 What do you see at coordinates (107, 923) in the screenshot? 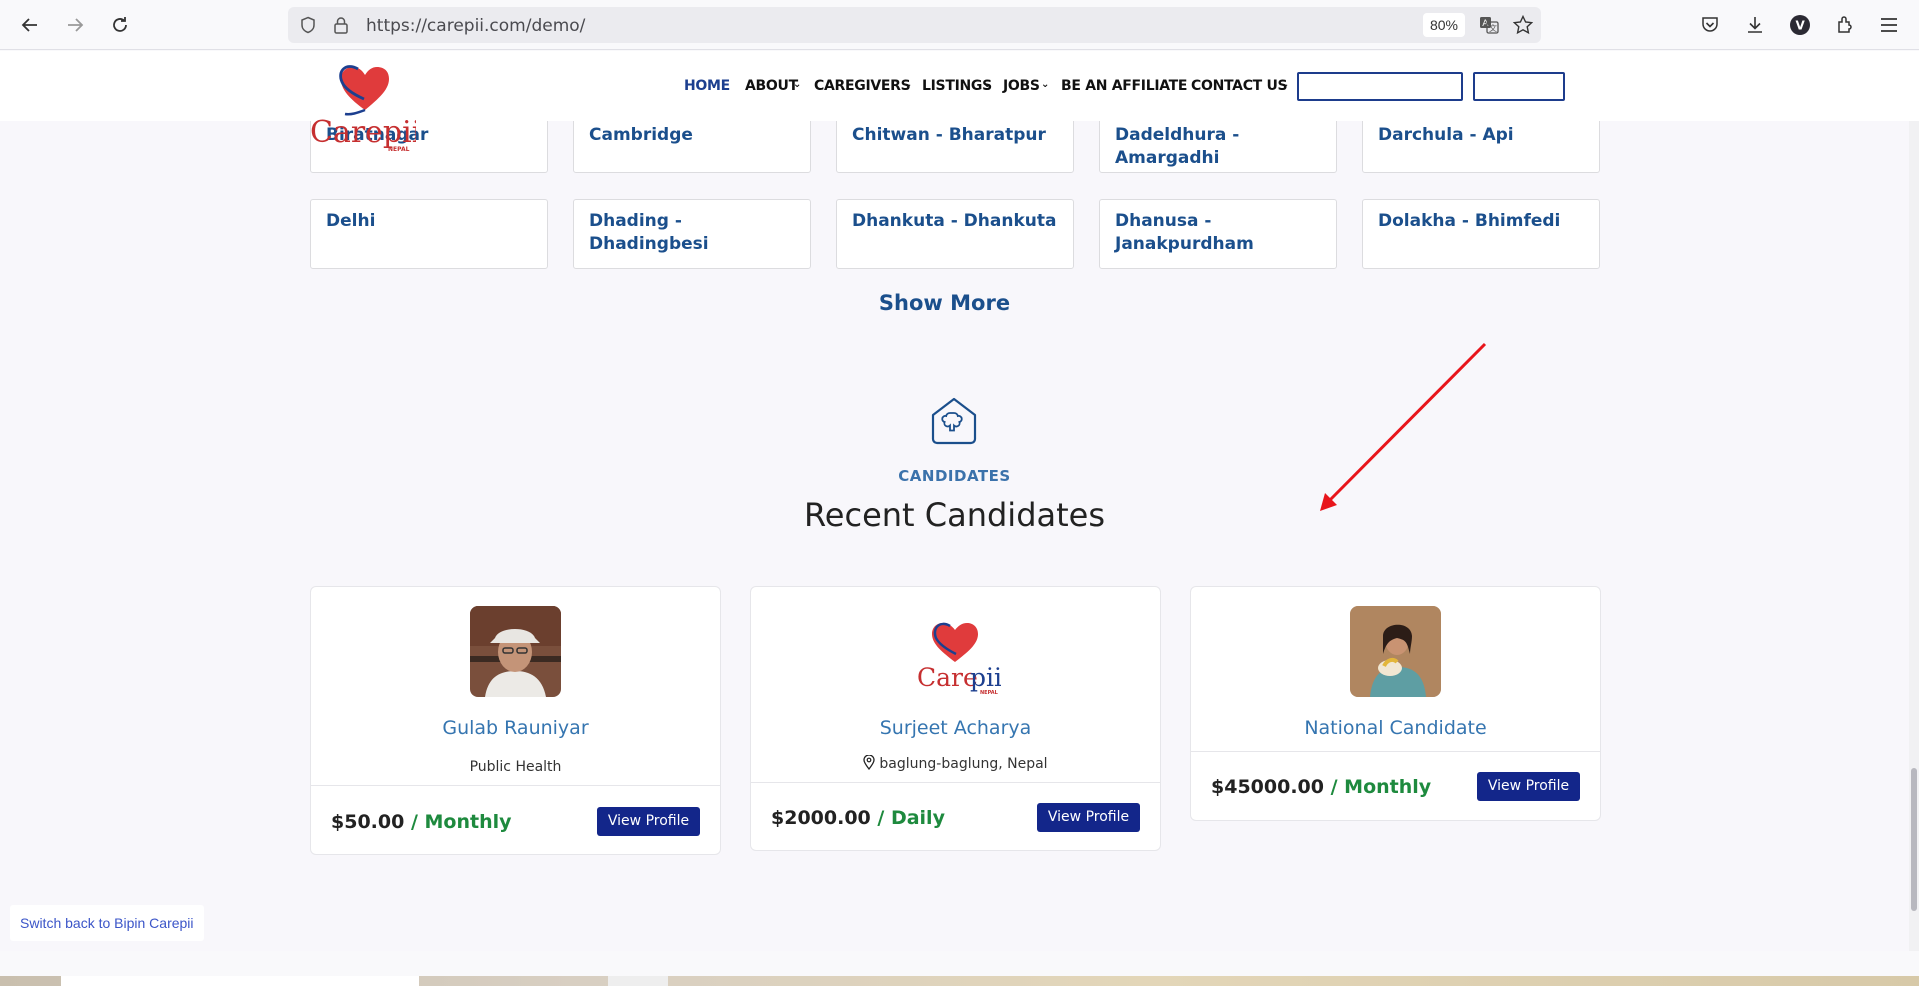
I see `switch-back-link: Switch back to Bipin Carepii` at bounding box center [107, 923].